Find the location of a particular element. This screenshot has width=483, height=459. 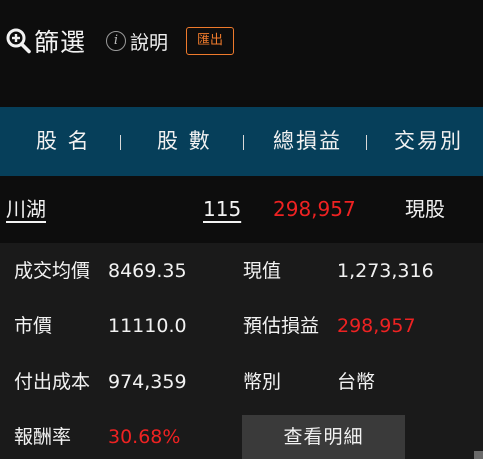

view-details-button: 查看明細 is located at coordinates (323, 437).